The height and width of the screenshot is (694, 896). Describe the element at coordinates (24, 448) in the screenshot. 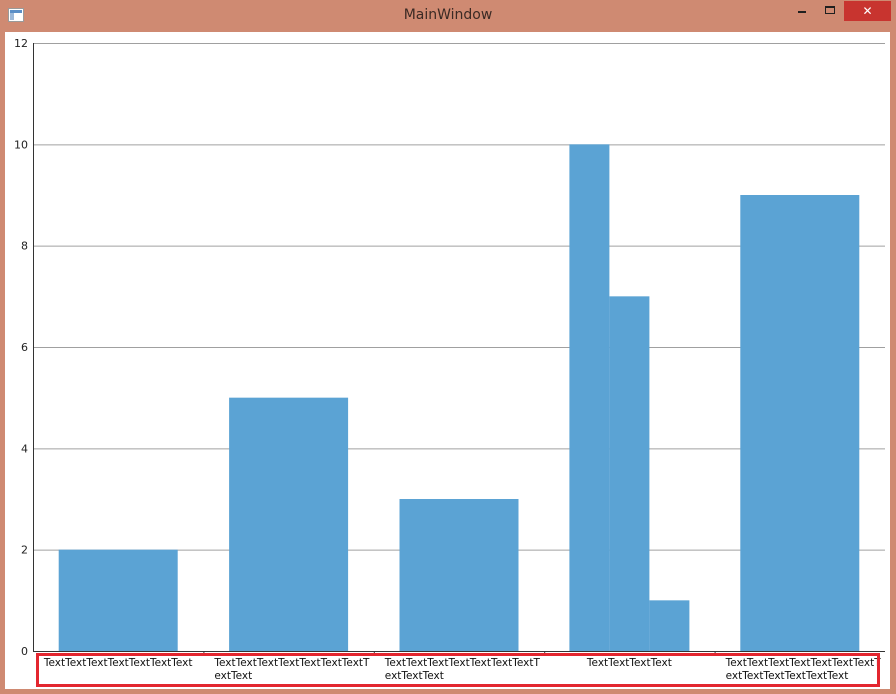

I see `y-tick-label: 4` at that location.